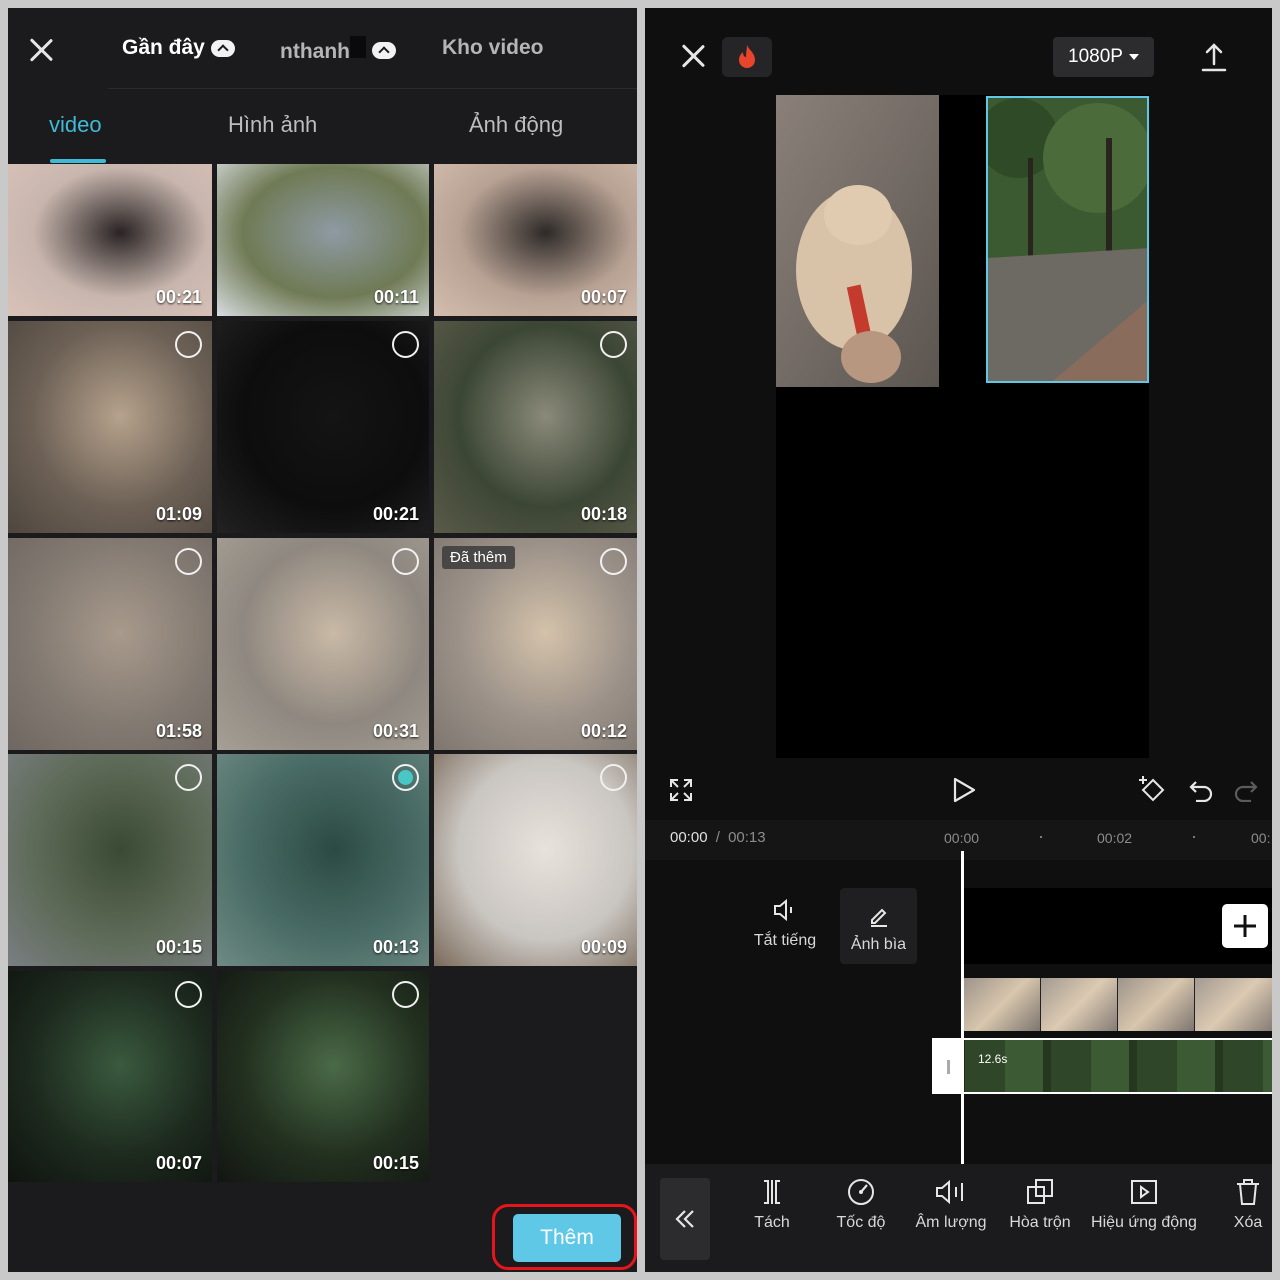 The width and height of the screenshot is (1280, 1280). What do you see at coordinates (603, 947) in the screenshot?
I see `duration-label: 00:09` at bounding box center [603, 947].